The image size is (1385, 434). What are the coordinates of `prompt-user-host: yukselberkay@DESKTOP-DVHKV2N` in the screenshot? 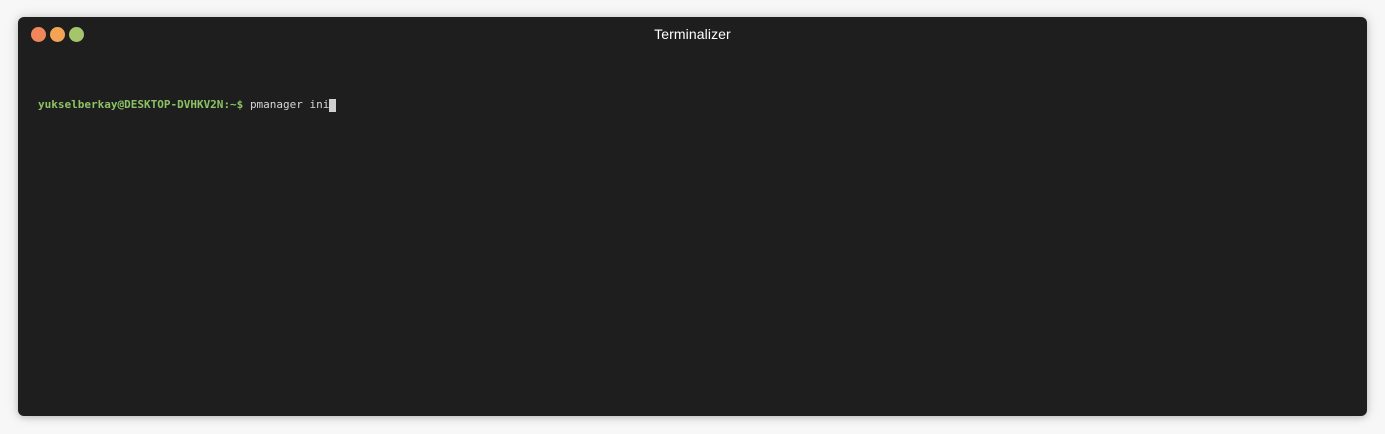 It's located at (131, 104).